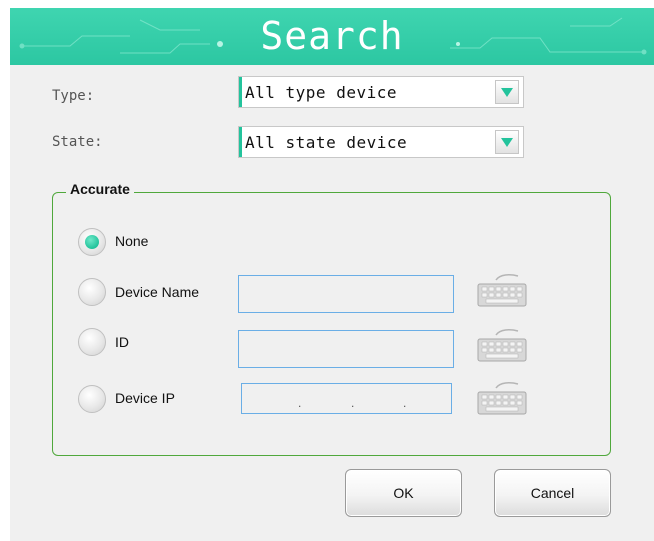 This screenshot has height=541, width=654. I want to click on radio-id-label: ID, so click(122, 342).